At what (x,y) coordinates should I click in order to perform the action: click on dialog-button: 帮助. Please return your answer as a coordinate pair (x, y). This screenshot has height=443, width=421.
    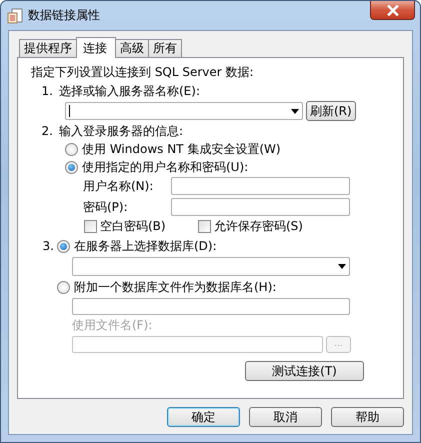
    Looking at the image, I should click on (367, 417).